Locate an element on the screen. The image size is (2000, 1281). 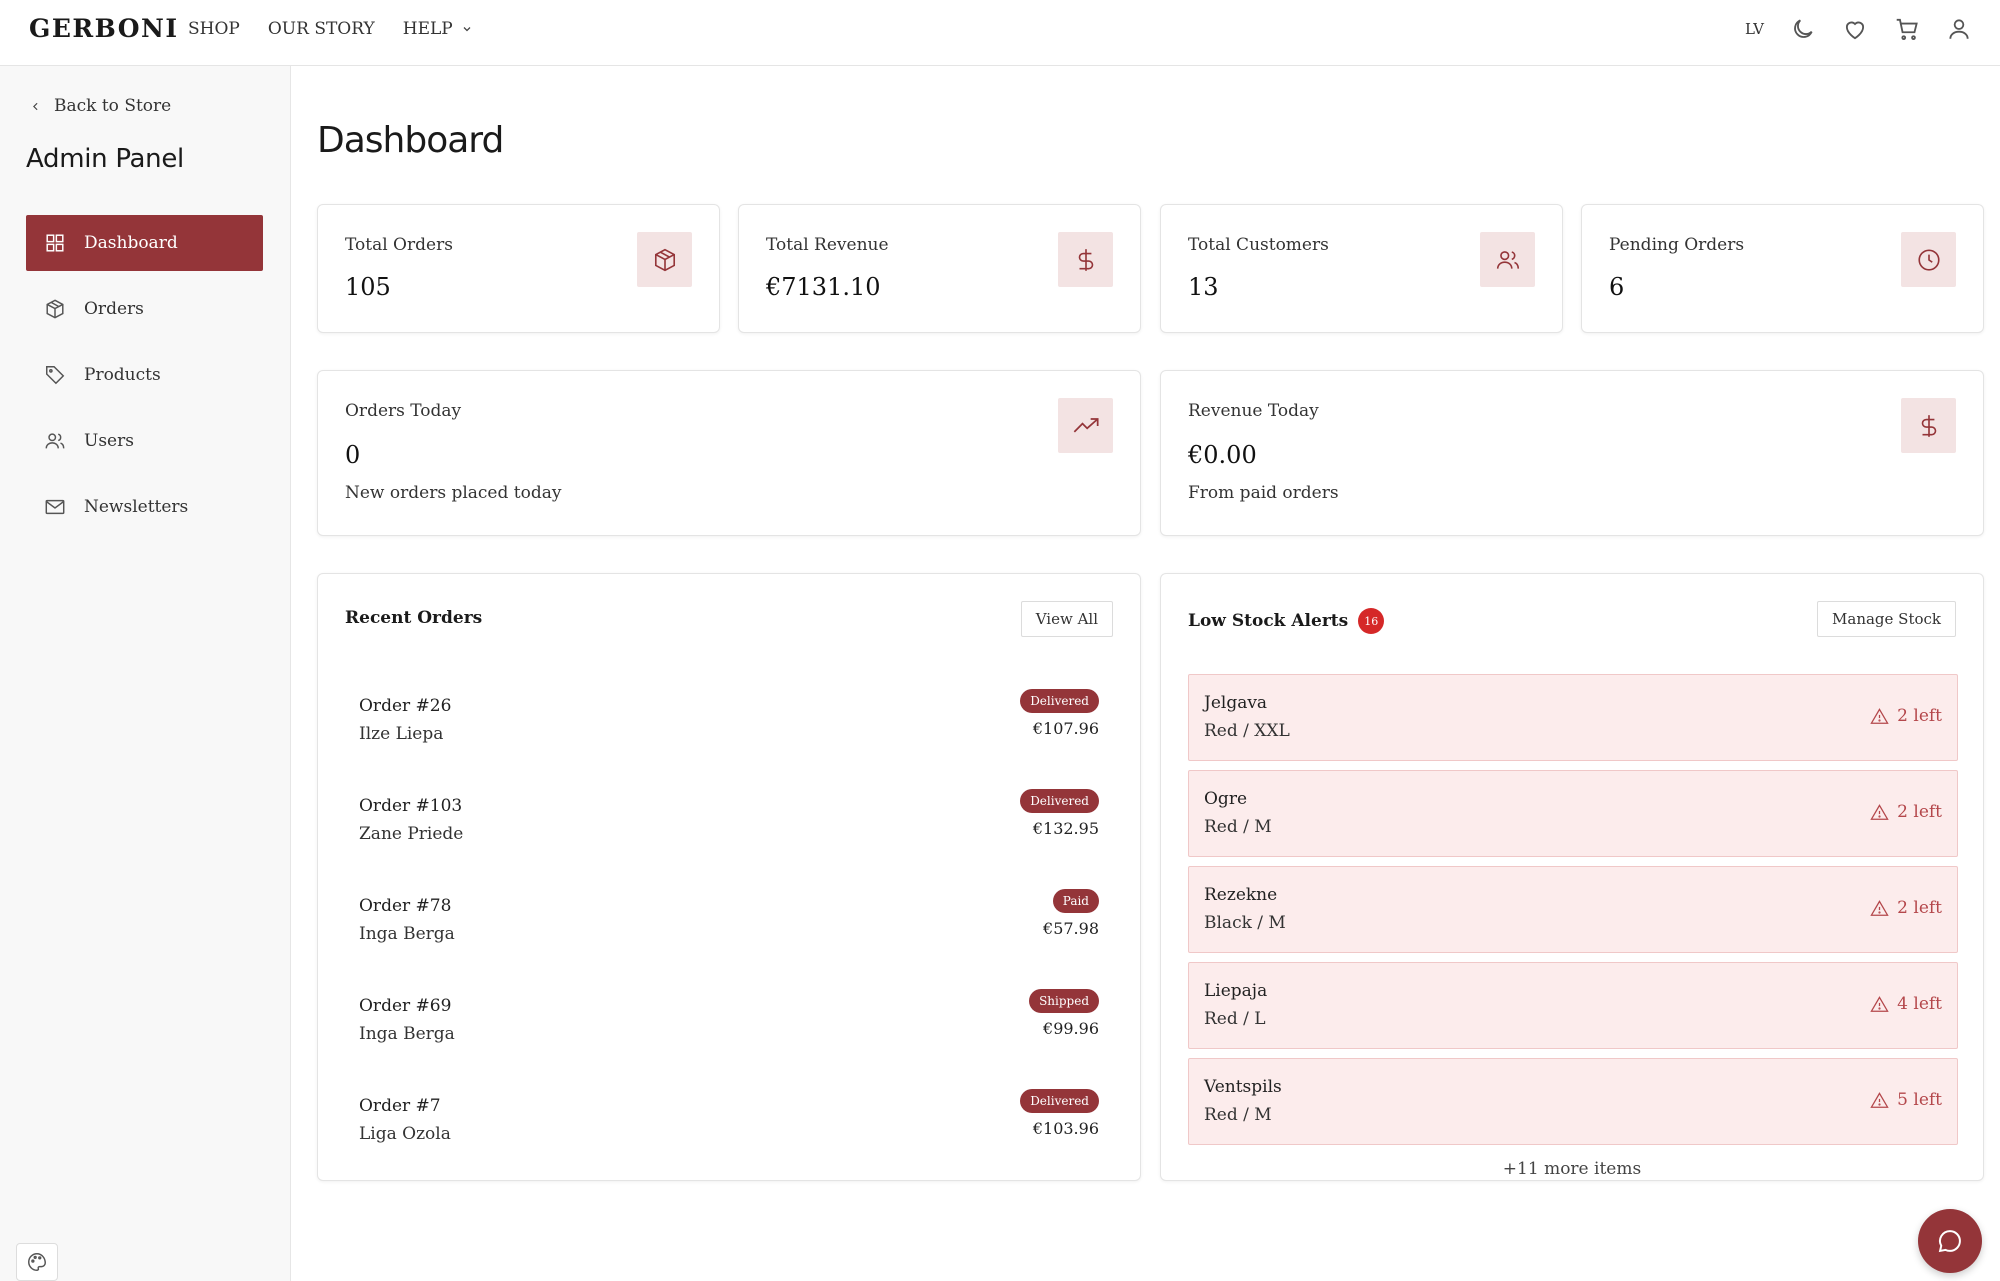
sidebar-item-label: Dashboard is located at coordinates (131, 243).